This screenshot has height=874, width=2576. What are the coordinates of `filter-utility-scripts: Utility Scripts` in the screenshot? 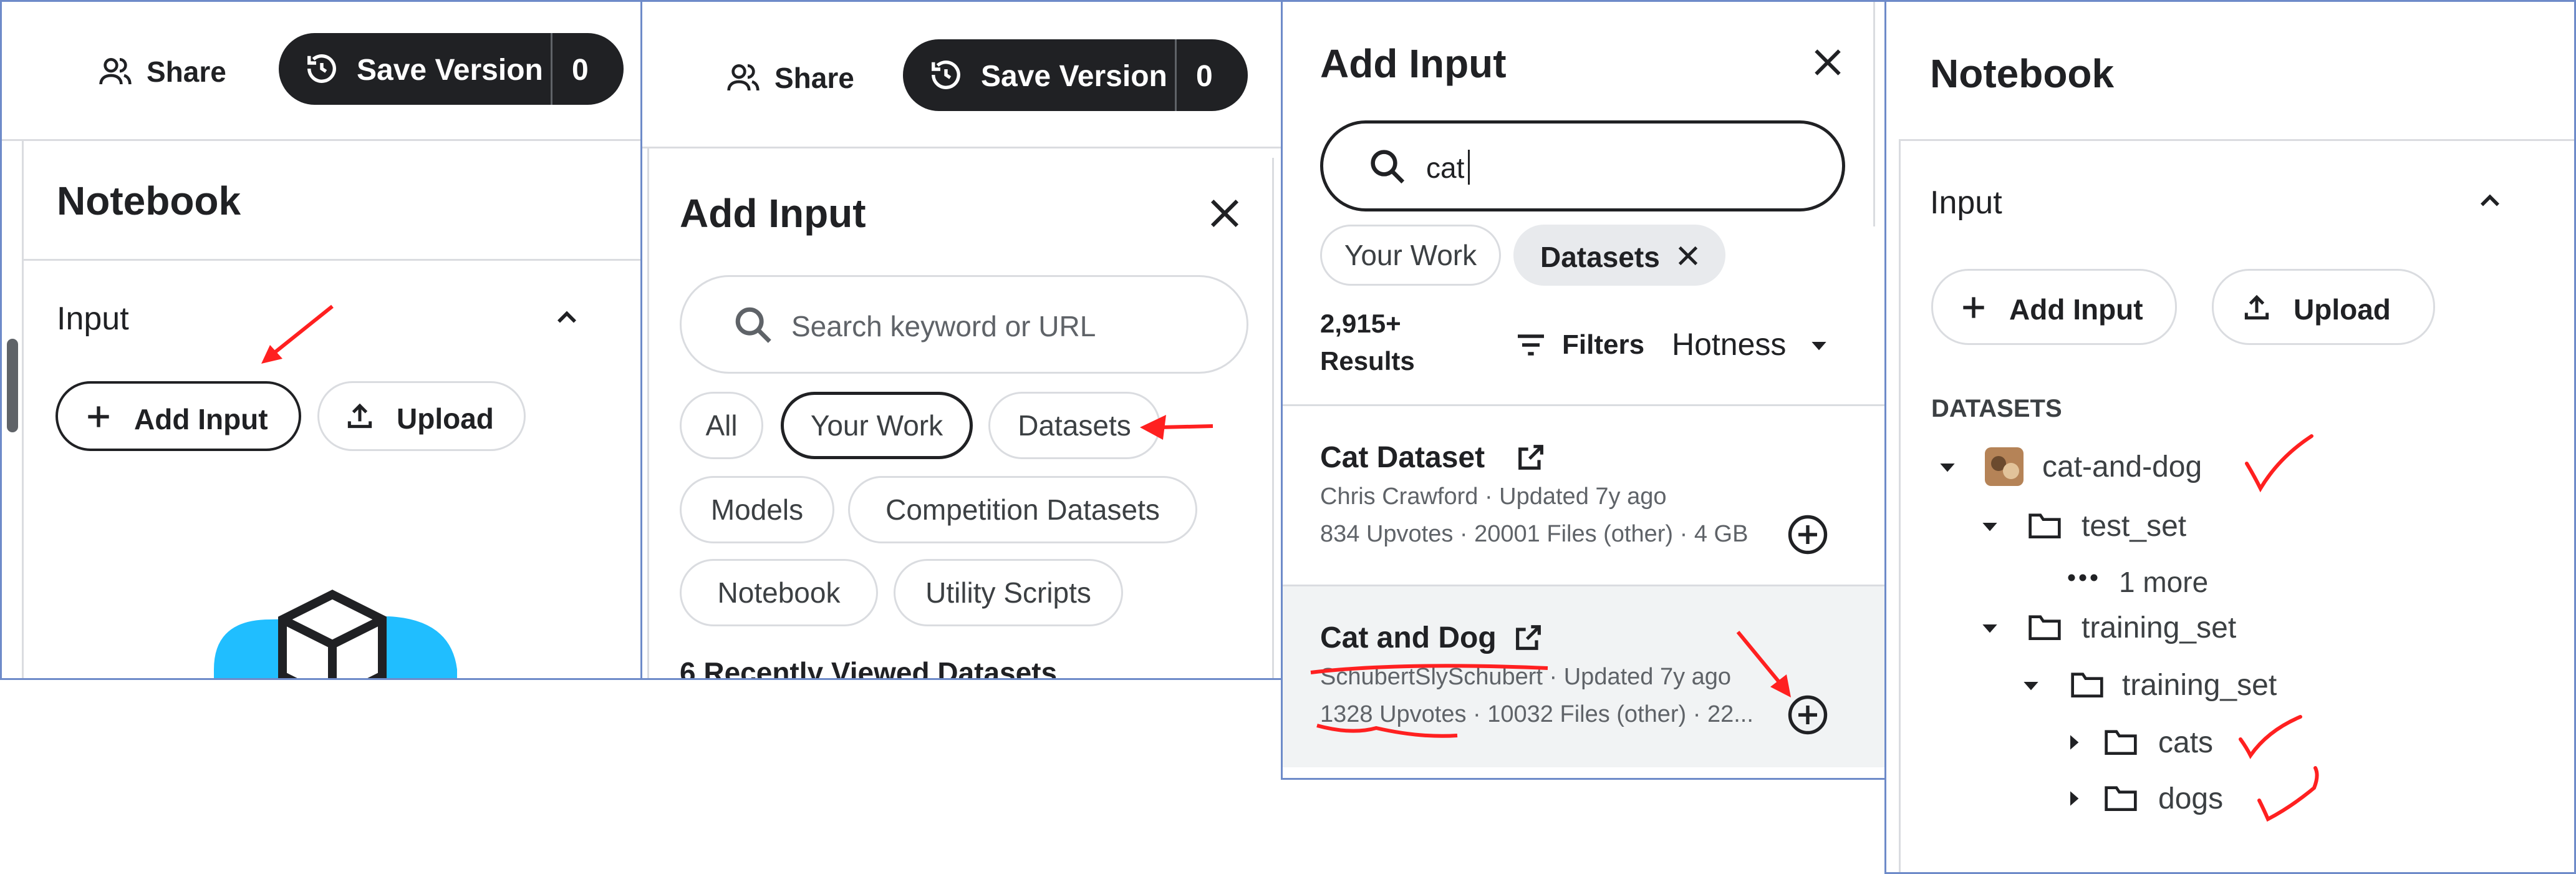 It's located at (1008, 592).